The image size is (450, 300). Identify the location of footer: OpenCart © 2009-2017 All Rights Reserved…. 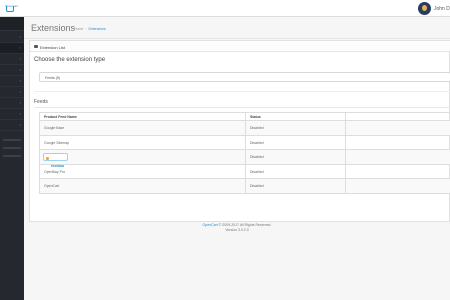
(237, 228).